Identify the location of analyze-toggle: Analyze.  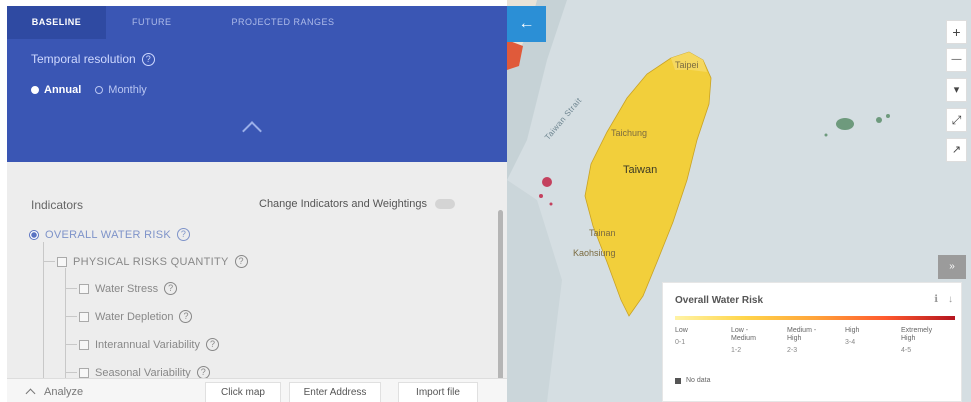
(54, 392).